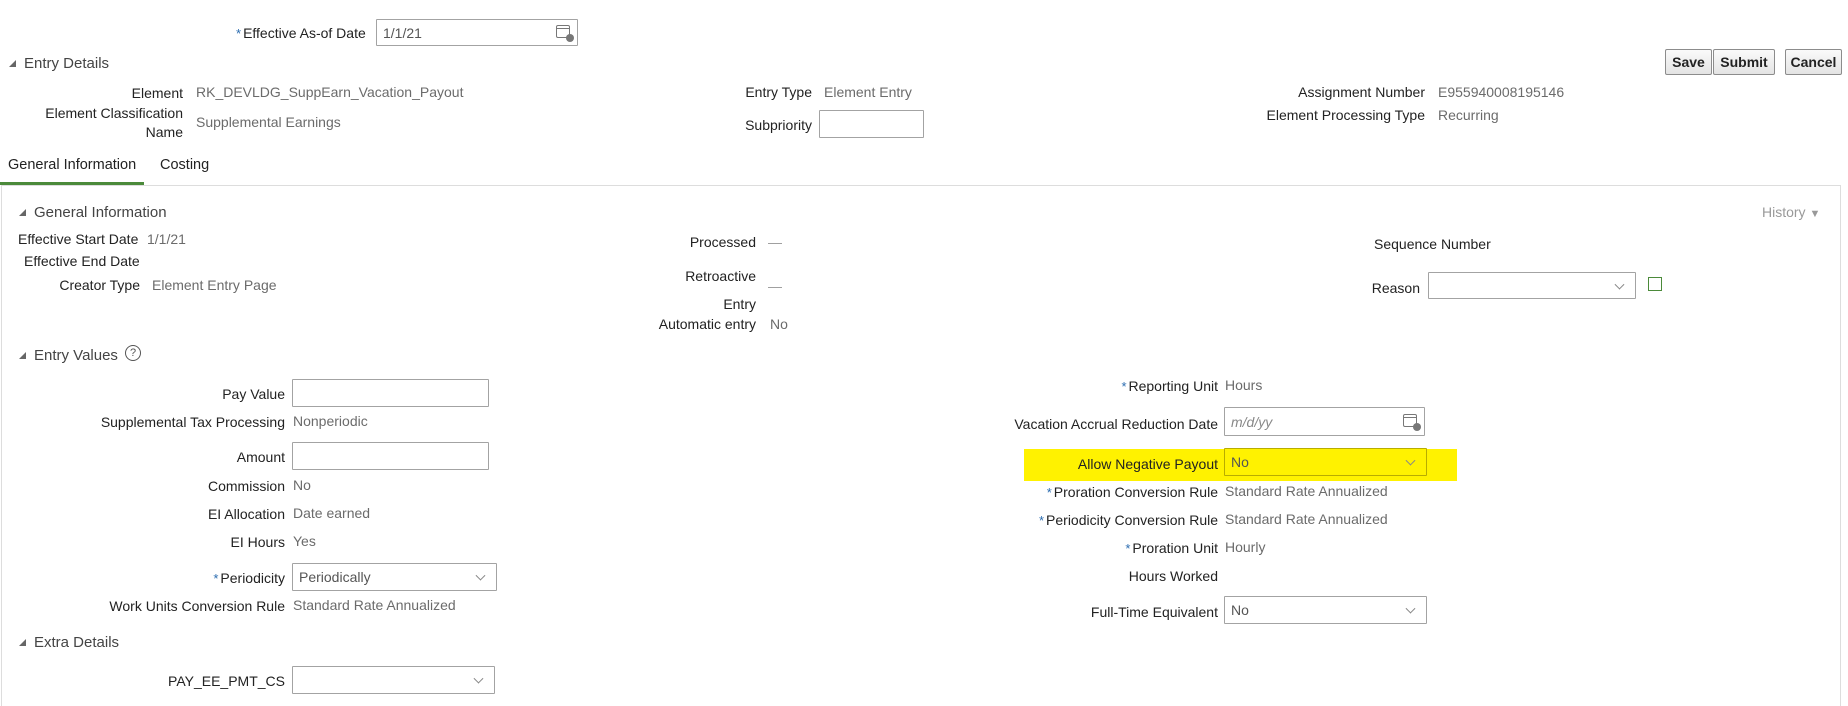 This screenshot has width=1848, height=706. Describe the element at coordinates (78, 239) in the screenshot. I see `effective-start-date-label: Effective Start Date` at that location.